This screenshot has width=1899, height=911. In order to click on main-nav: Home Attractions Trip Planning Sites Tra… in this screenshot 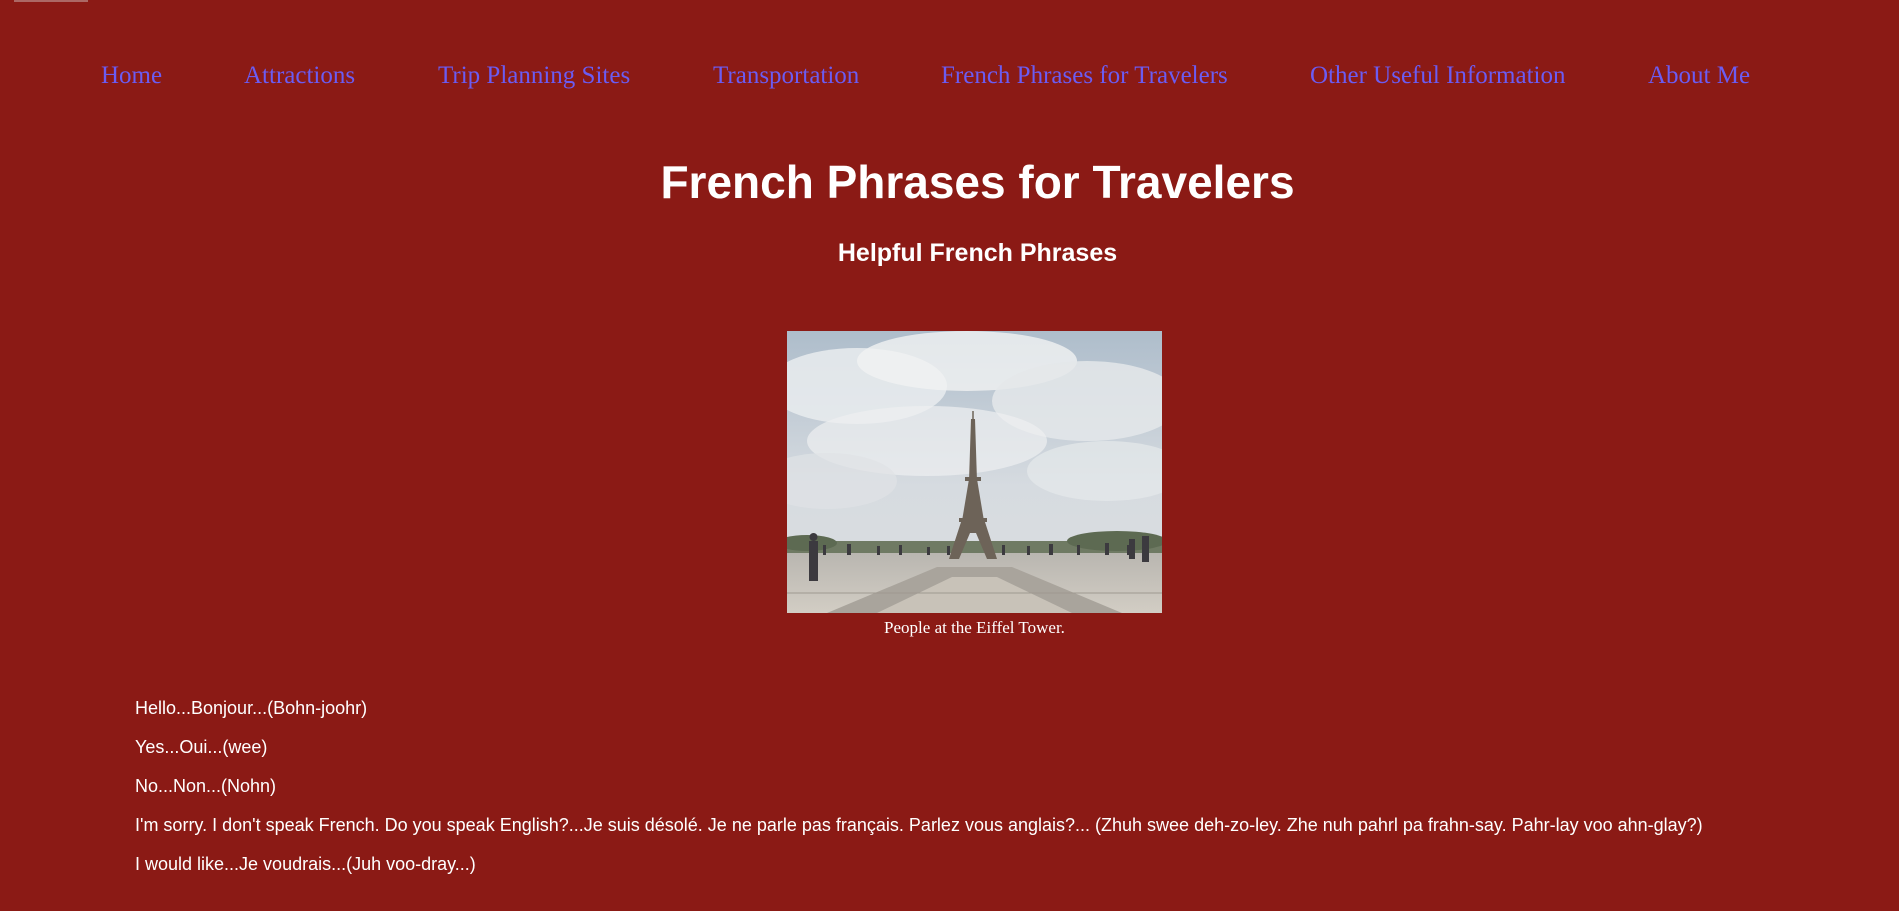, I will do `click(949, 76)`.